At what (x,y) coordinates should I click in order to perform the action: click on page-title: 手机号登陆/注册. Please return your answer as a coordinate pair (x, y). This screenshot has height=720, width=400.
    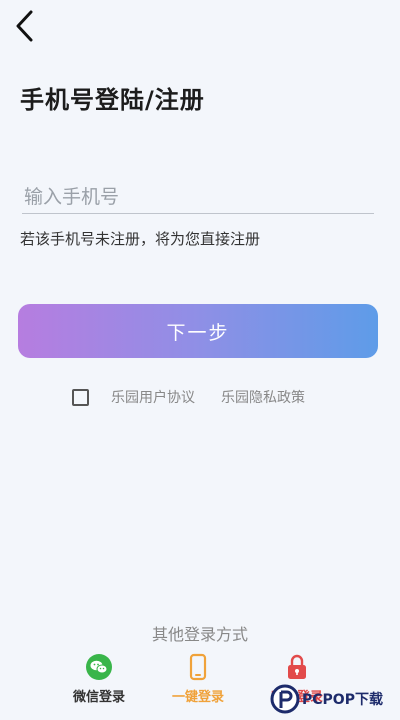
    Looking at the image, I should click on (112, 100).